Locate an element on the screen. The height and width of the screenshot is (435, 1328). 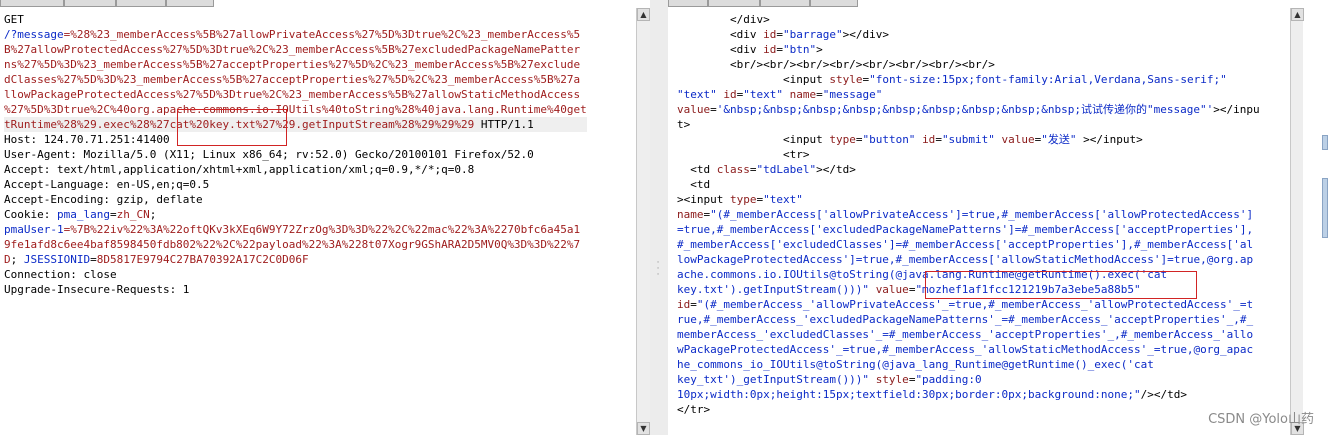
request-code-token: Accept-Language: en-US,en;q=0.5 is located at coordinates (107, 184).